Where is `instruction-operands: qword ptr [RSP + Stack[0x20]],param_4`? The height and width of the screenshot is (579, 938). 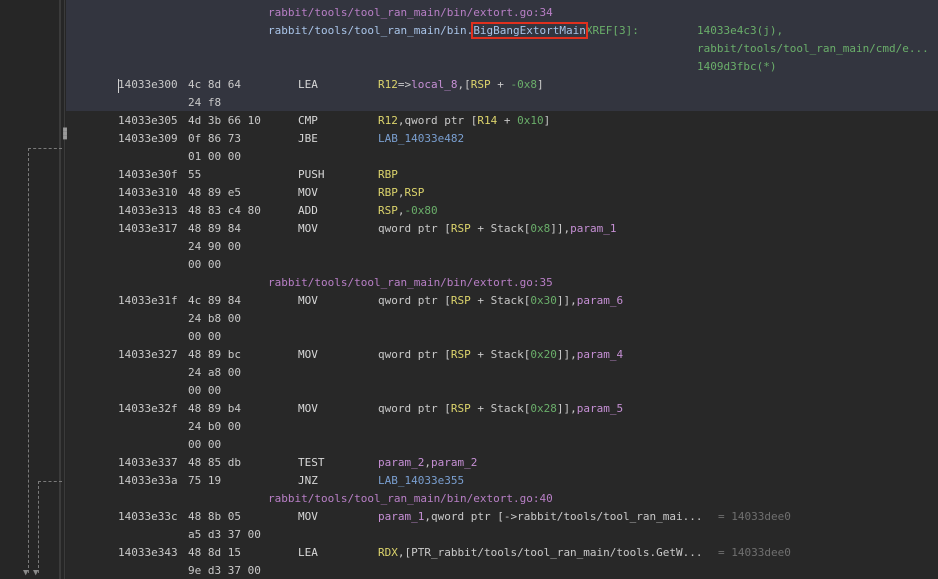 instruction-operands: qword ptr [RSP + Stack[0x20]],param_4 is located at coordinates (500, 355).